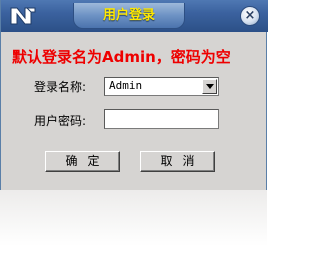  Describe the element at coordinates (161, 86) in the screenshot. I see `username-select: Admin` at that location.